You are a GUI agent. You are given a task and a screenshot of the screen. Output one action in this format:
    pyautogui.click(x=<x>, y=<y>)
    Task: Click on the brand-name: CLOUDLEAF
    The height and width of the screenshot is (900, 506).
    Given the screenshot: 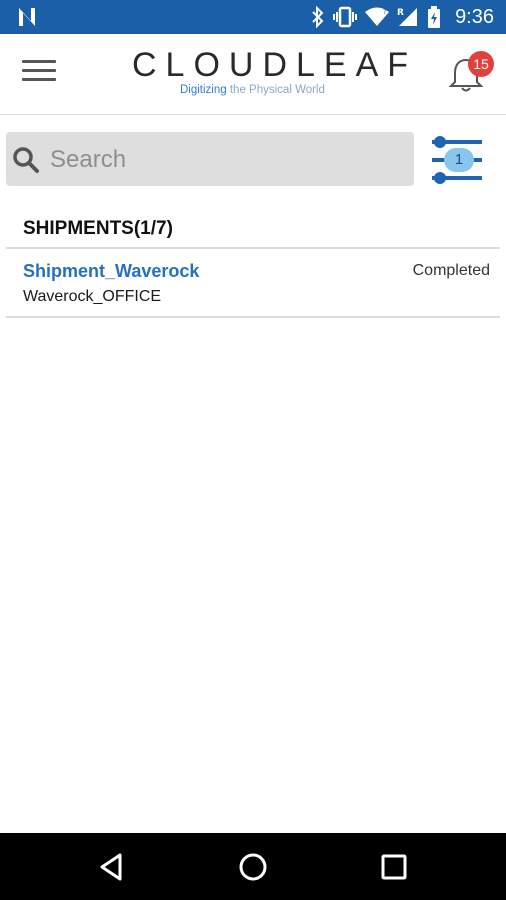 What is the action you would take?
    pyautogui.click(x=275, y=65)
    